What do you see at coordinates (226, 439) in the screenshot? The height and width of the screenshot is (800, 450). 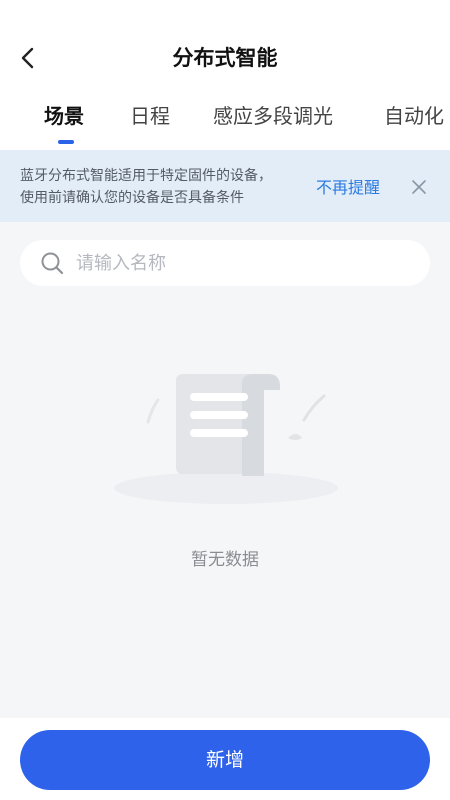 I see `empty-document-icon` at bounding box center [226, 439].